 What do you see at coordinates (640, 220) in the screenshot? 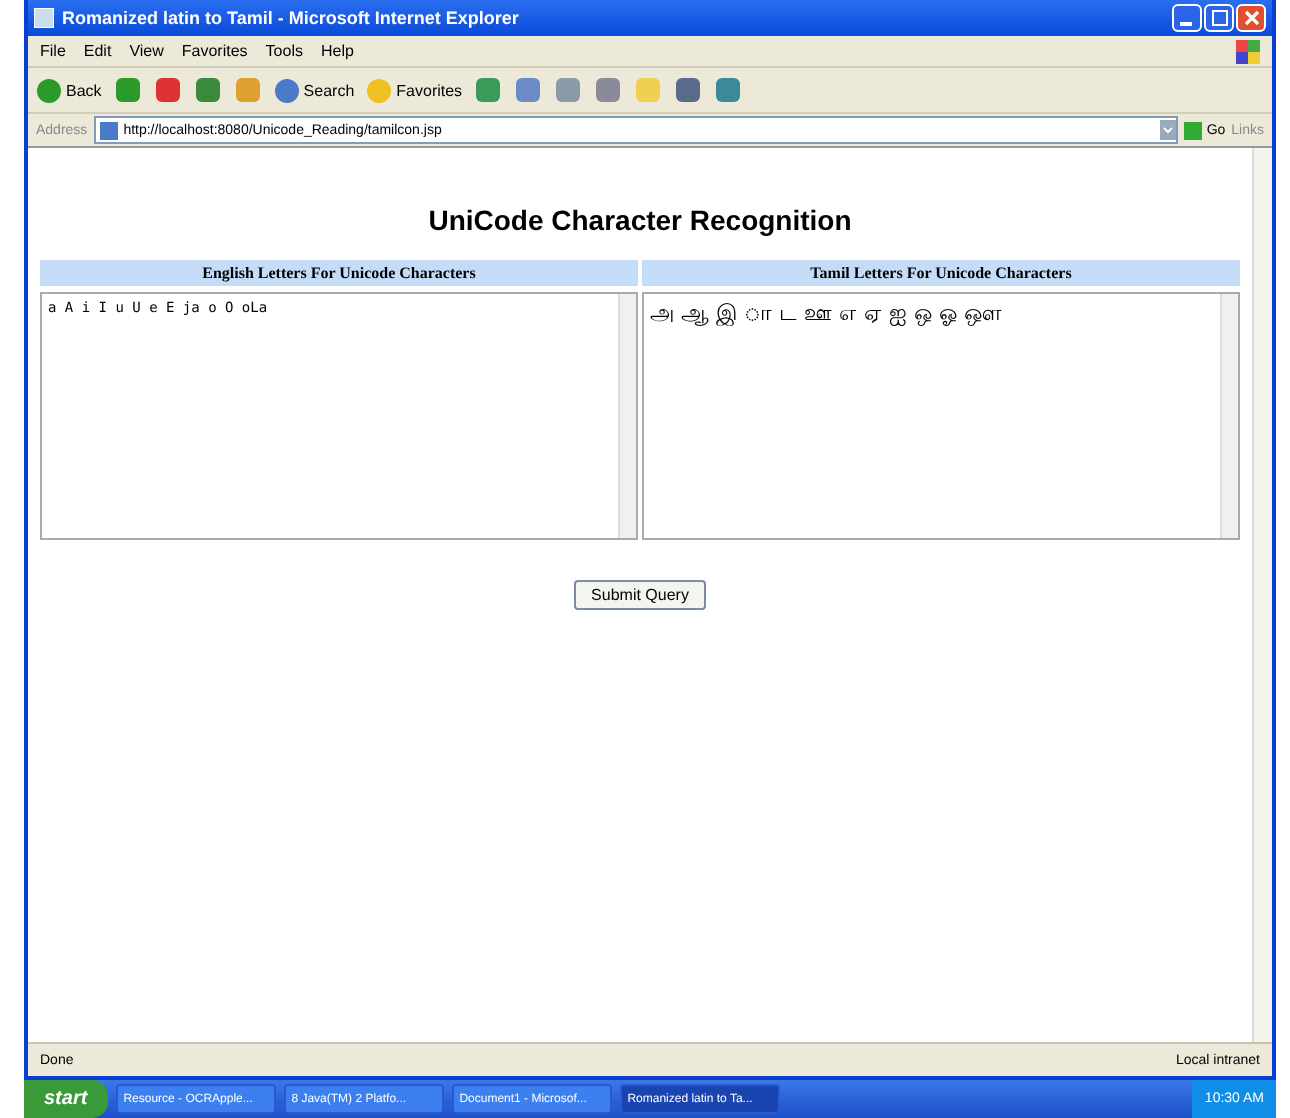
I see `page-heading: UniCode Character Recognition` at bounding box center [640, 220].